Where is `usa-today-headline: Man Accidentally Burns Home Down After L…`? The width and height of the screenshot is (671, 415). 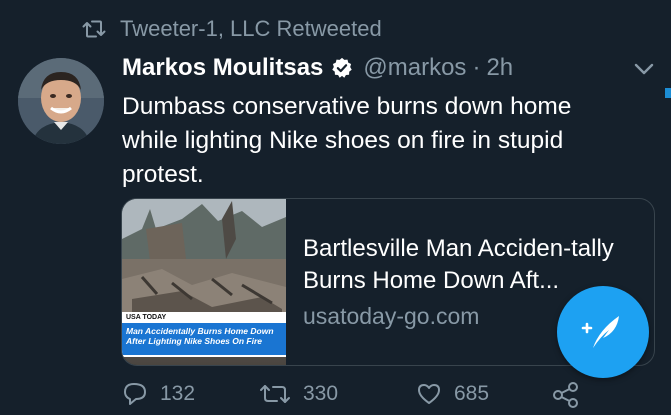
usa-today-headline: Man Accidentally Burns Home Down After L… is located at coordinates (204, 339).